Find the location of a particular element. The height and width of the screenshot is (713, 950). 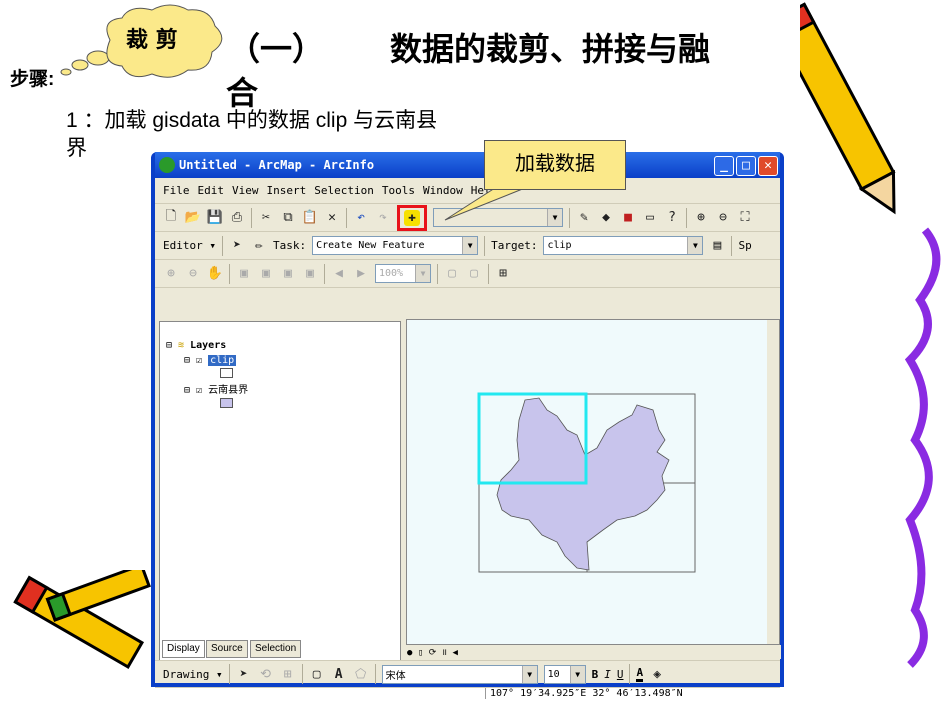

menu-view: View is located at coordinates (245, 190).